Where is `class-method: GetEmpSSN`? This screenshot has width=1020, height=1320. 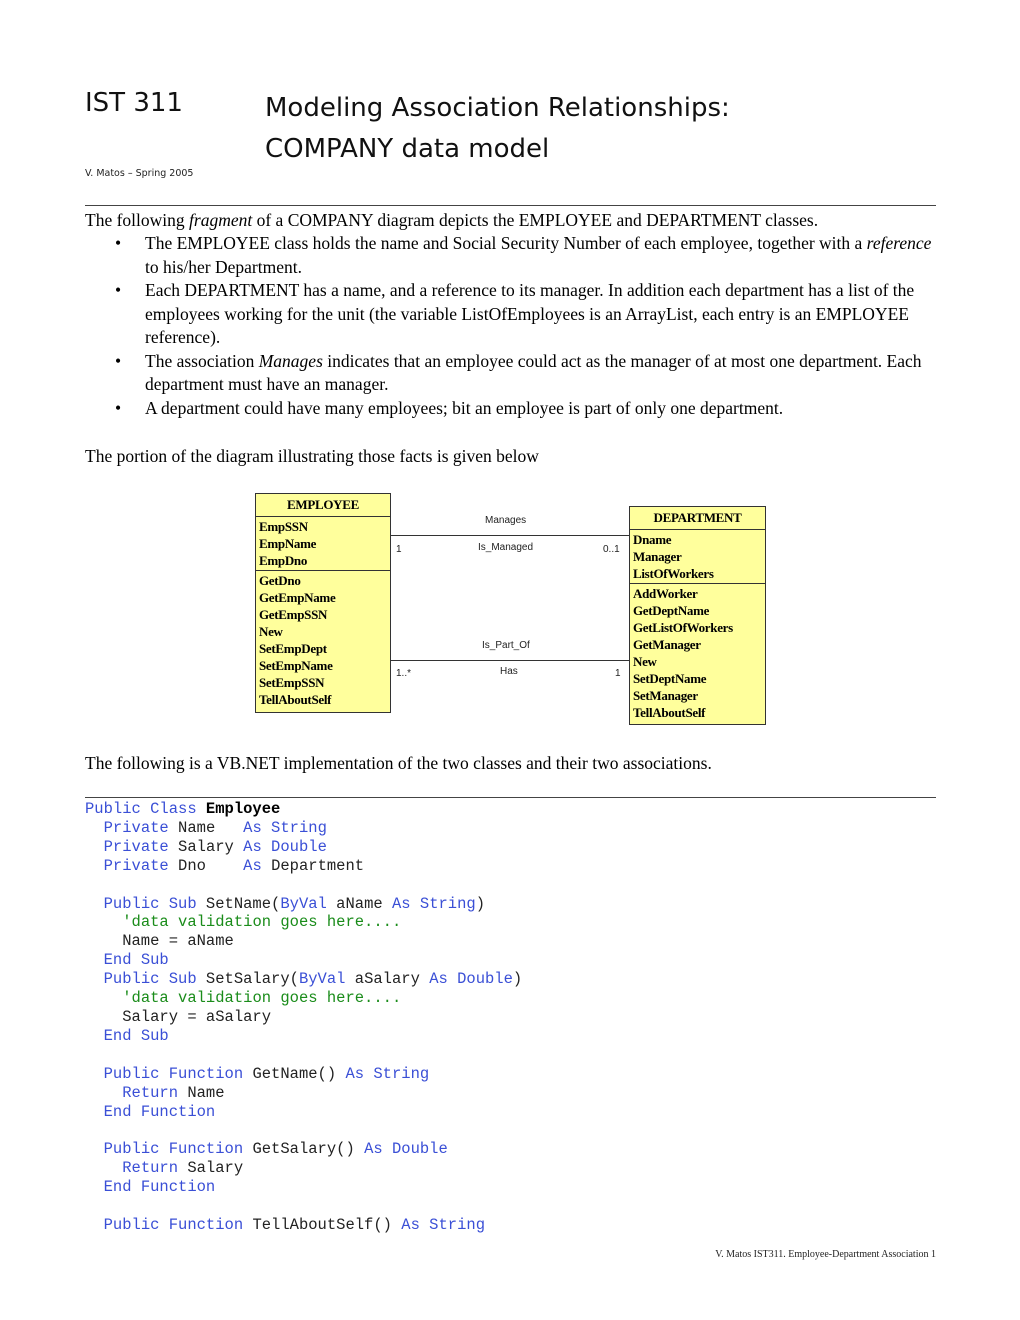 class-method: GetEmpSSN is located at coordinates (293, 614).